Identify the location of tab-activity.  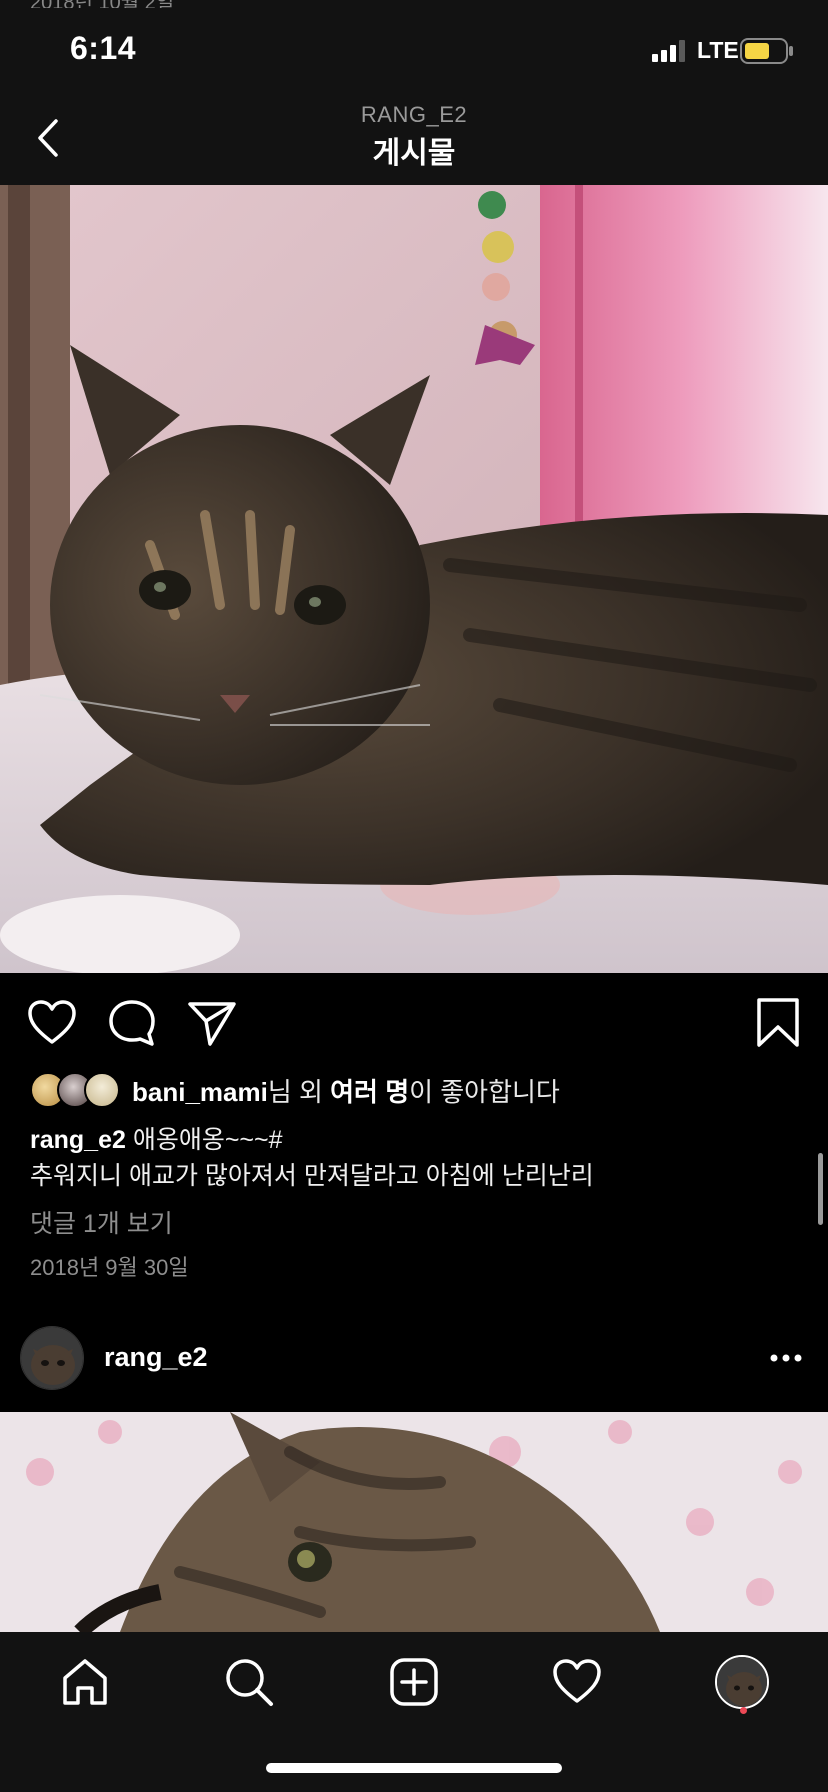
(577, 1682).